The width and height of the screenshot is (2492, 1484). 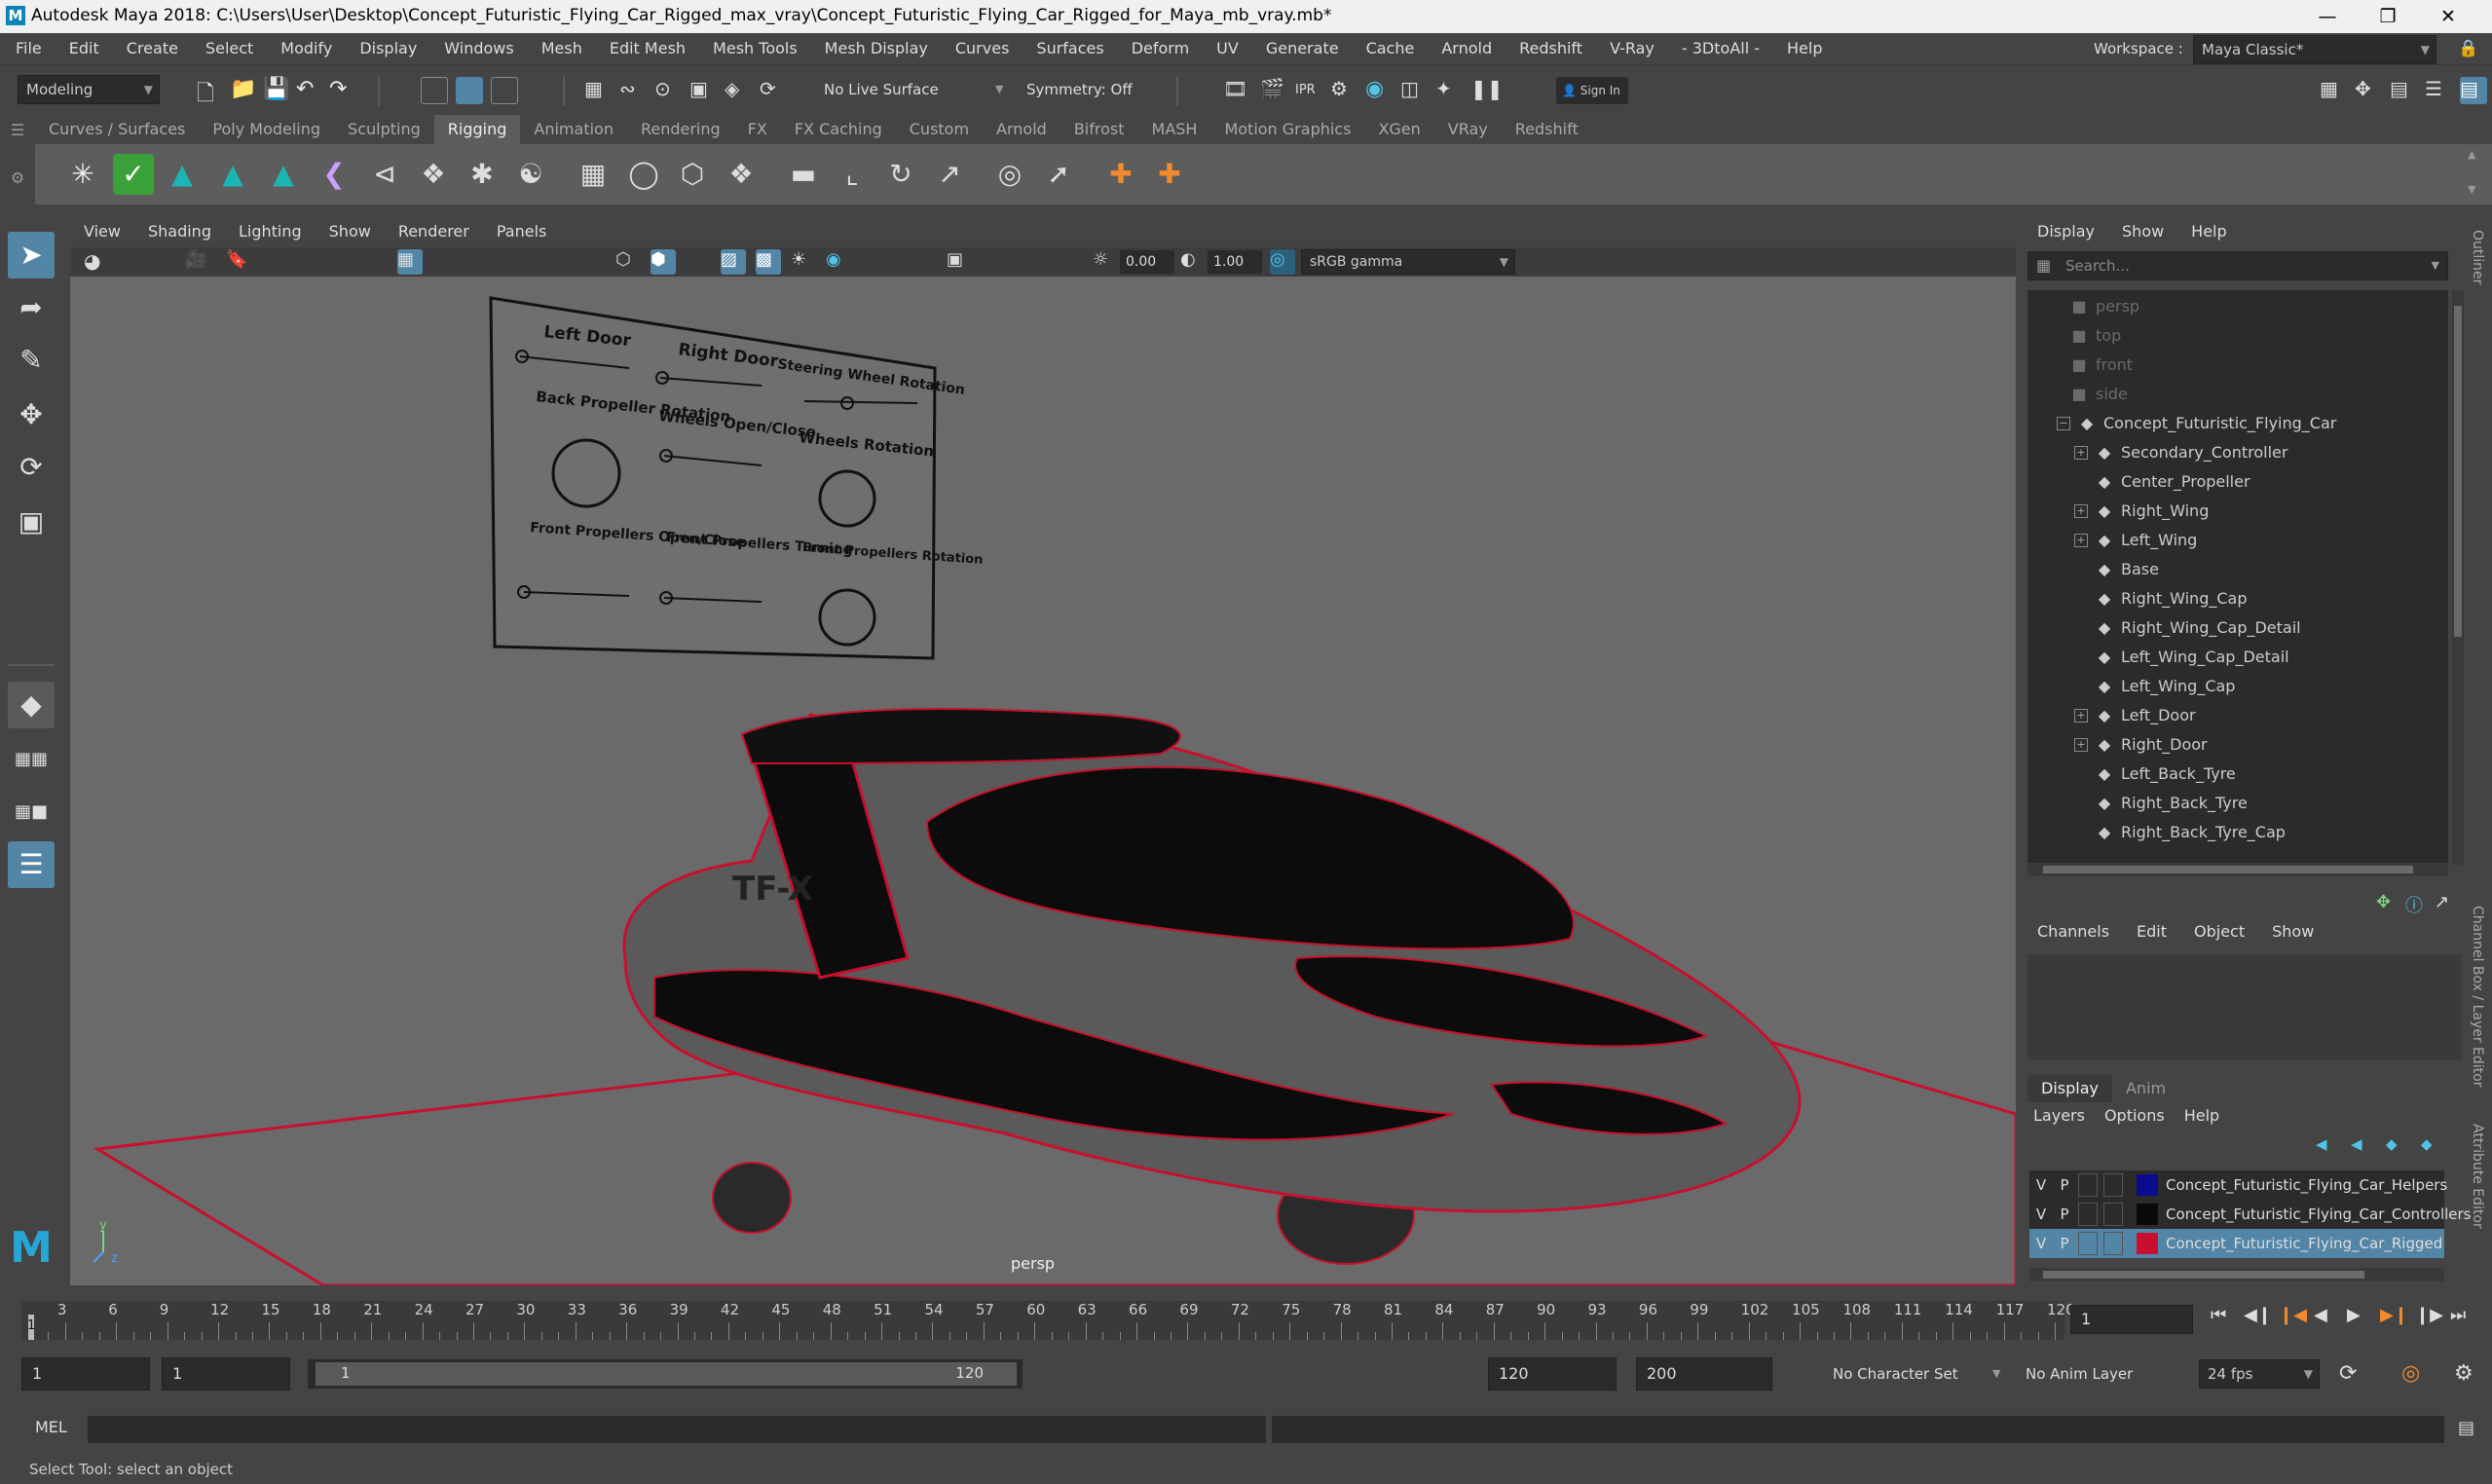 What do you see at coordinates (102, 231) in the screenshot?
I see `viewport-menu-view: View` at bounding box center [102, 231].